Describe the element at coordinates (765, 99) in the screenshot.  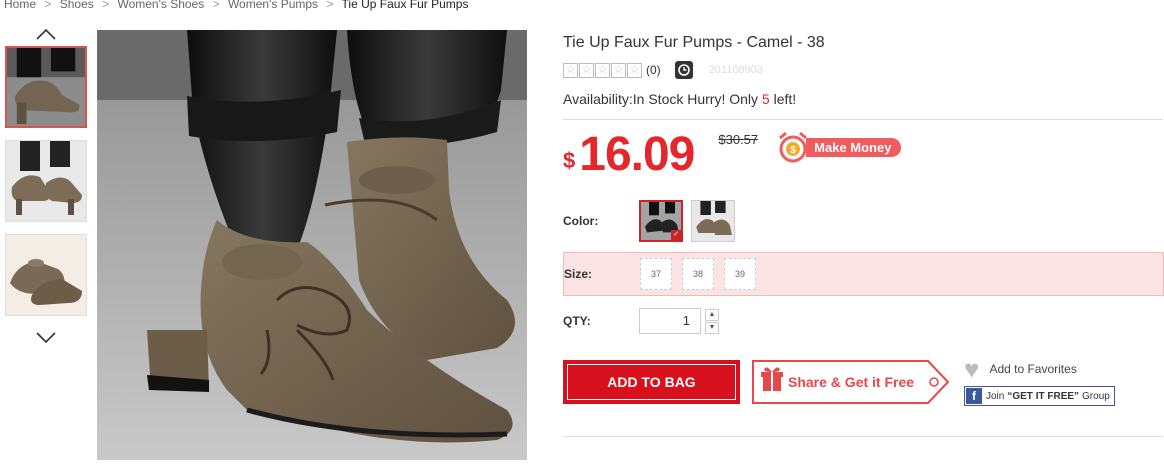
I see `stock-left-count: 5` at that location.